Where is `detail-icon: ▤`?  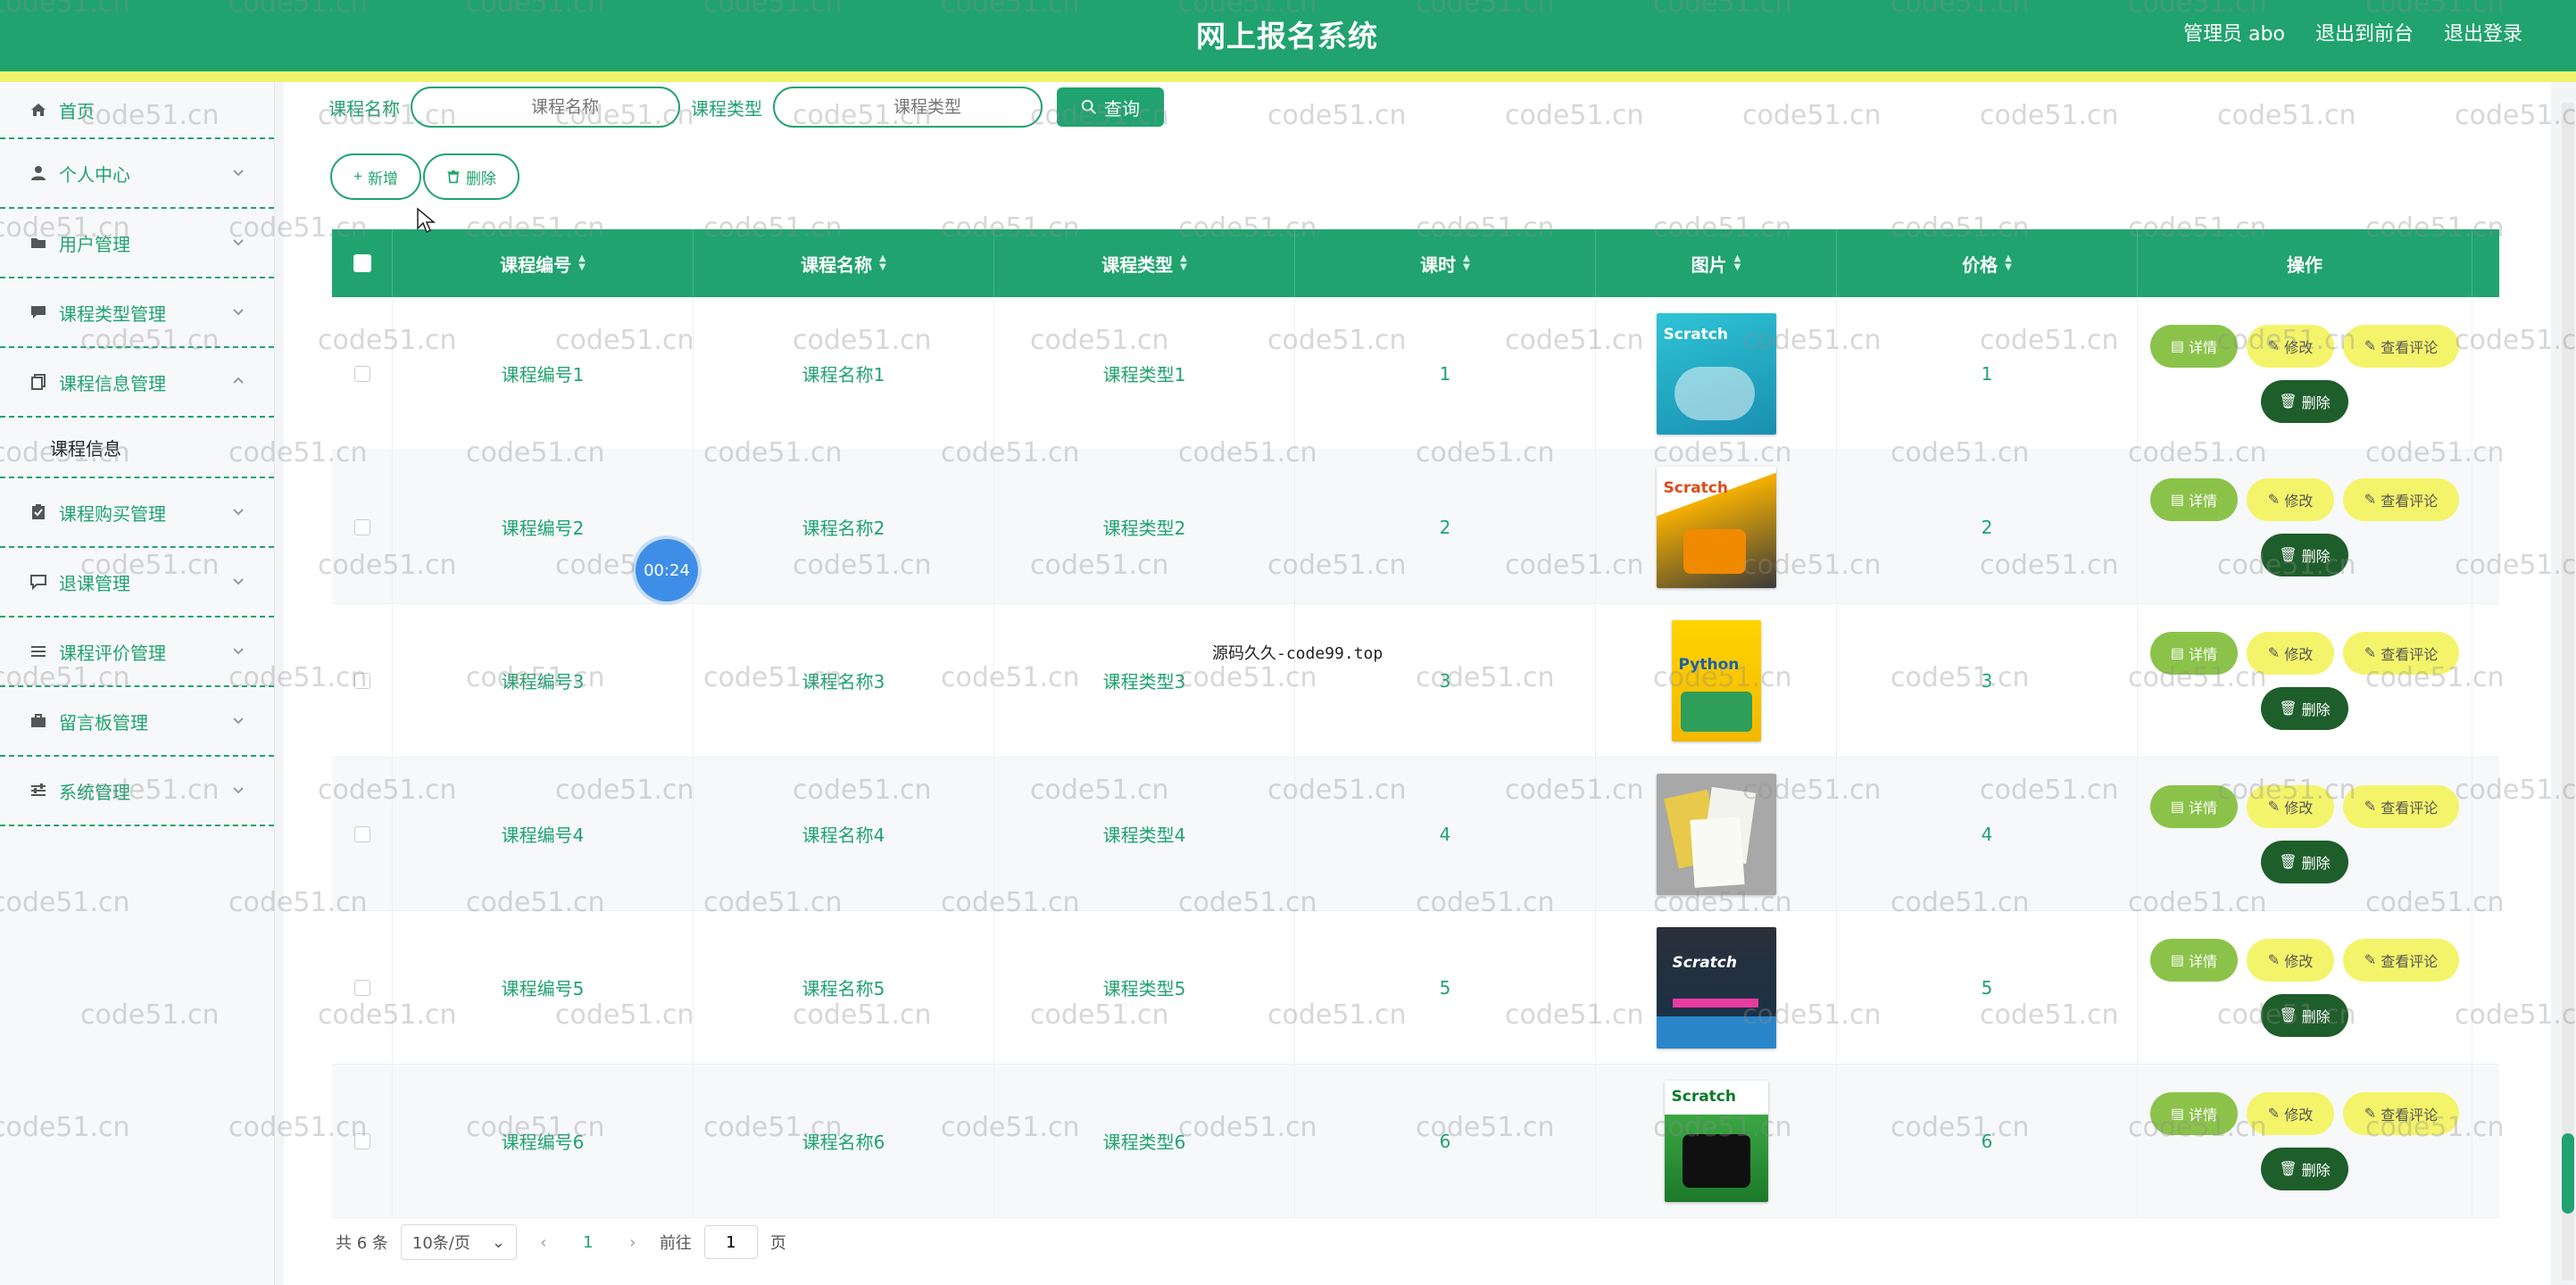 detail-icon: ▤ is located at coordinates (2178, 500).